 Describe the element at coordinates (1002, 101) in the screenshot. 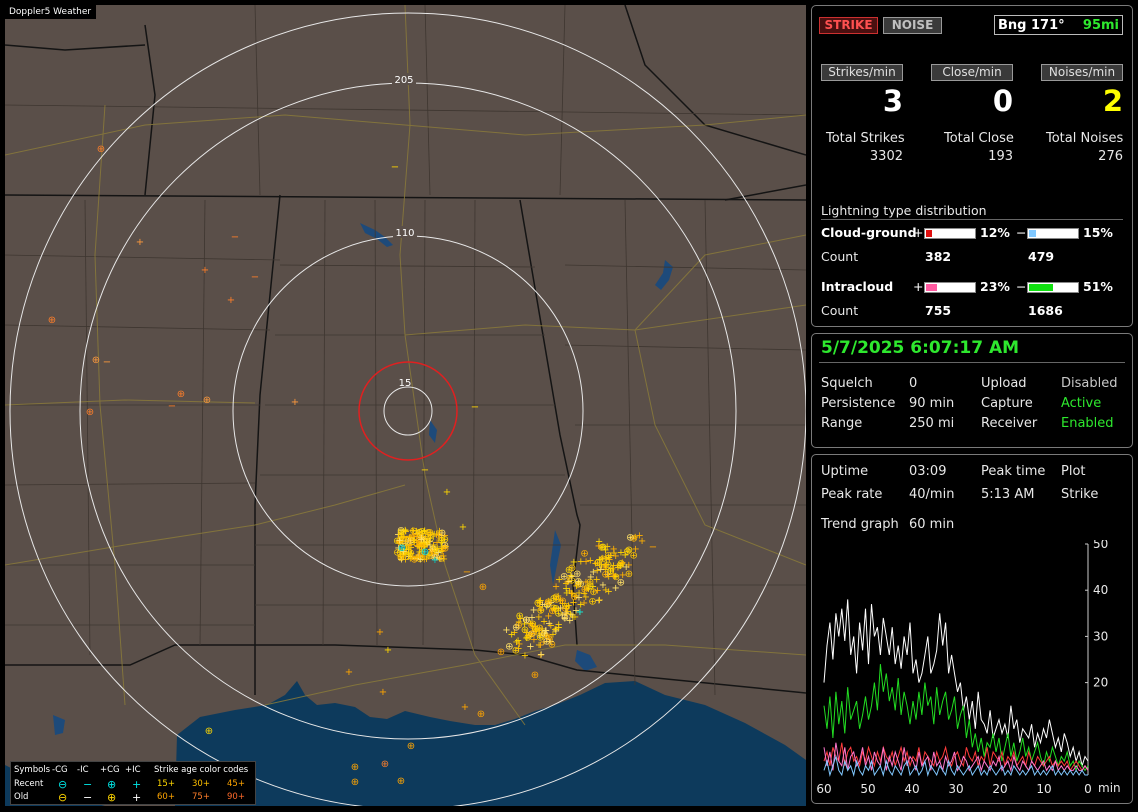

I see `close-per-min-value: 0` at that location.